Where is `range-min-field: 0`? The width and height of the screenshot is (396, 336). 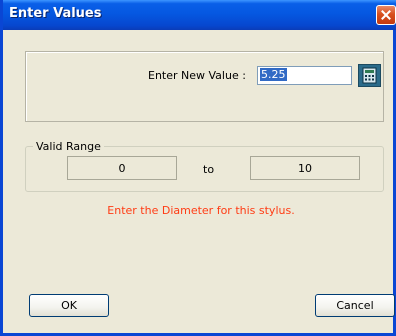
range-min-field: 0 is located at coordinates (122, 168).